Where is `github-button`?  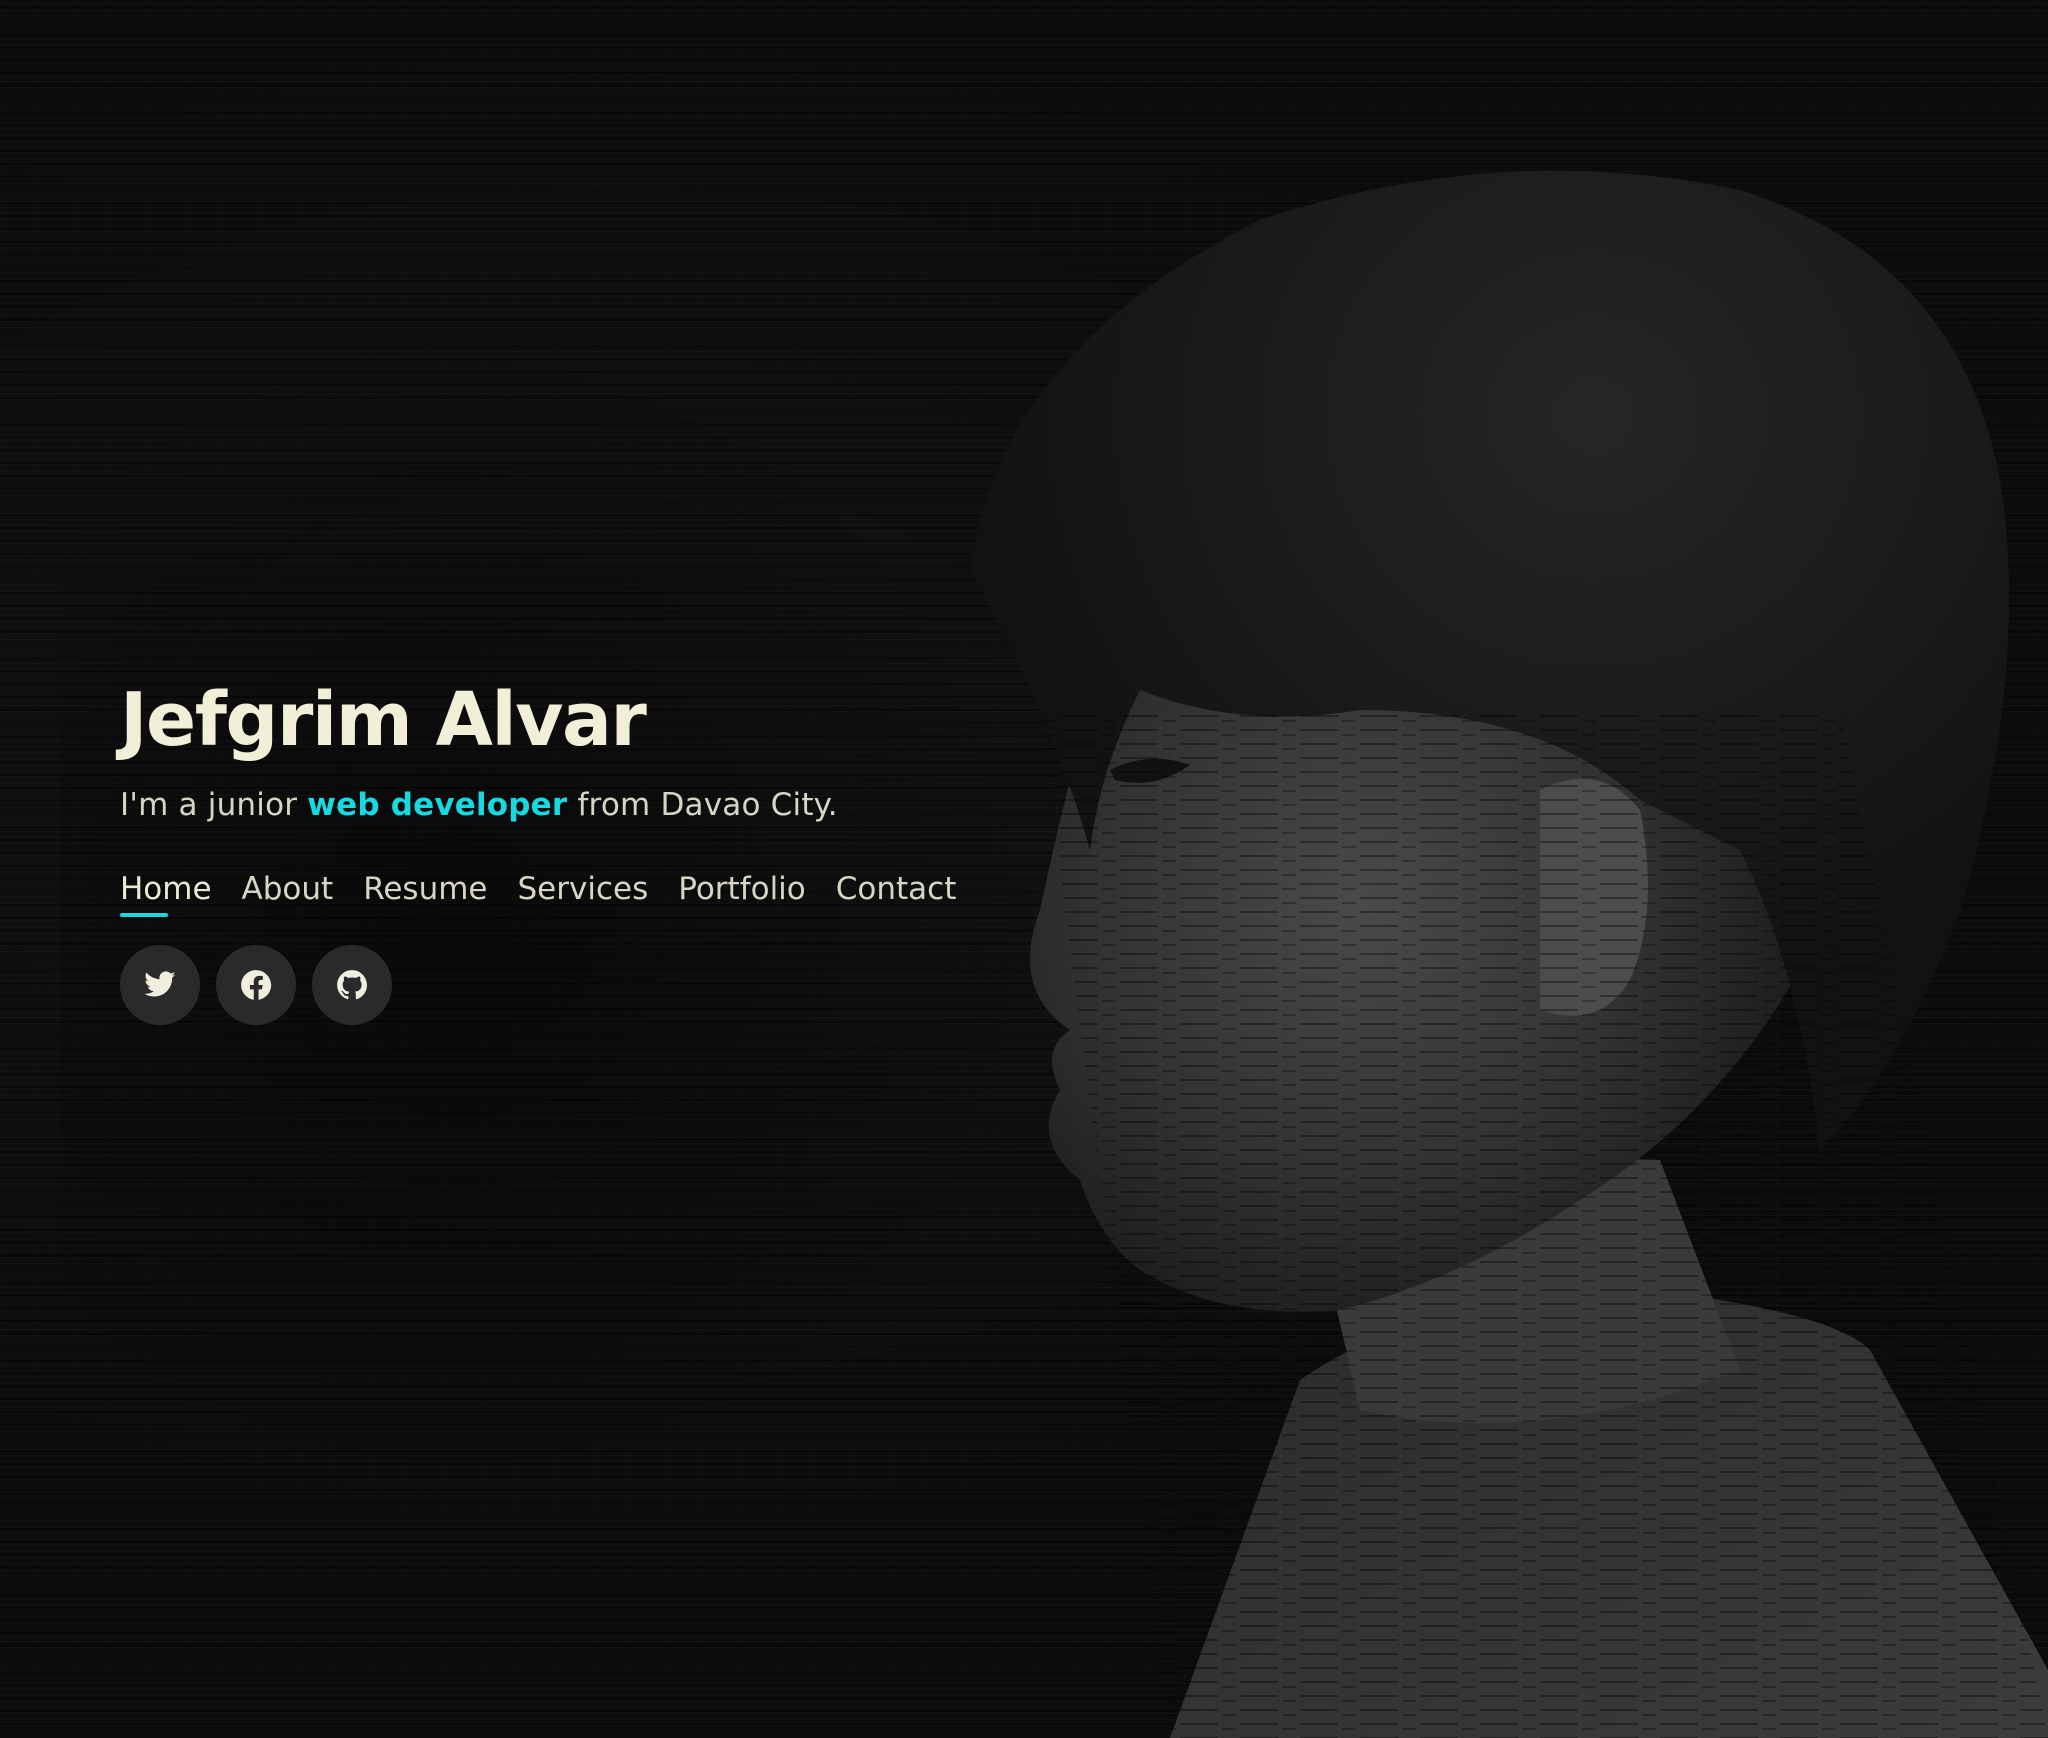 github-button is located at coordinates (352, 985).